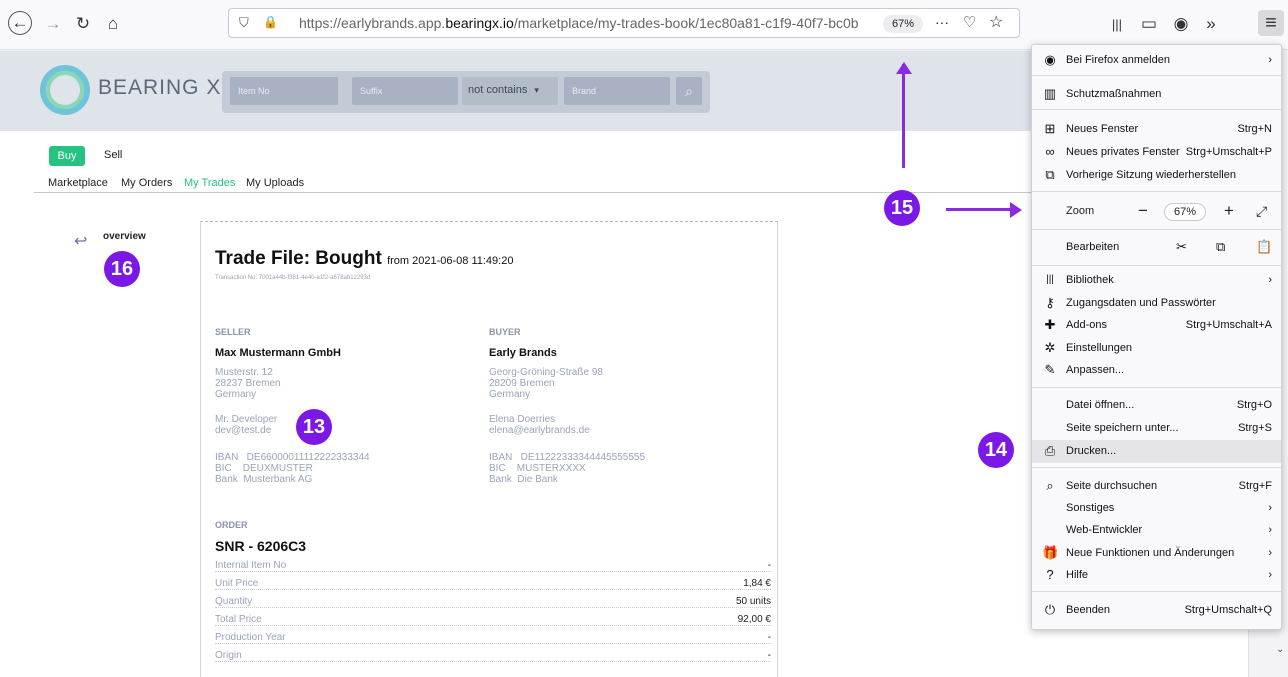  What do you see at coordinates (1156, 325) in the screenshot?
I see `menu-item-addons: ✚ Add-ons Strg+Umschalt+A` at bounding box center [1156, 325].